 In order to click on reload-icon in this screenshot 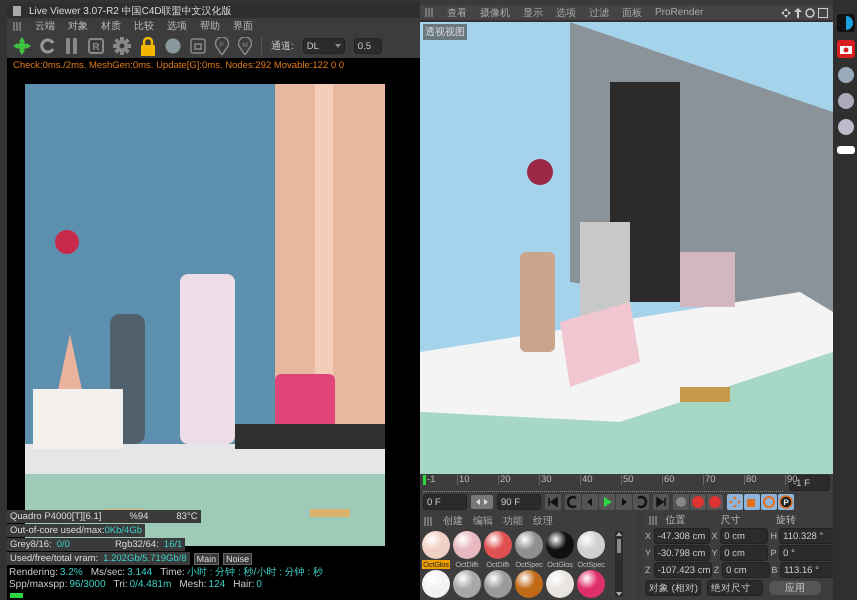, I will do `click(48, 46)`.